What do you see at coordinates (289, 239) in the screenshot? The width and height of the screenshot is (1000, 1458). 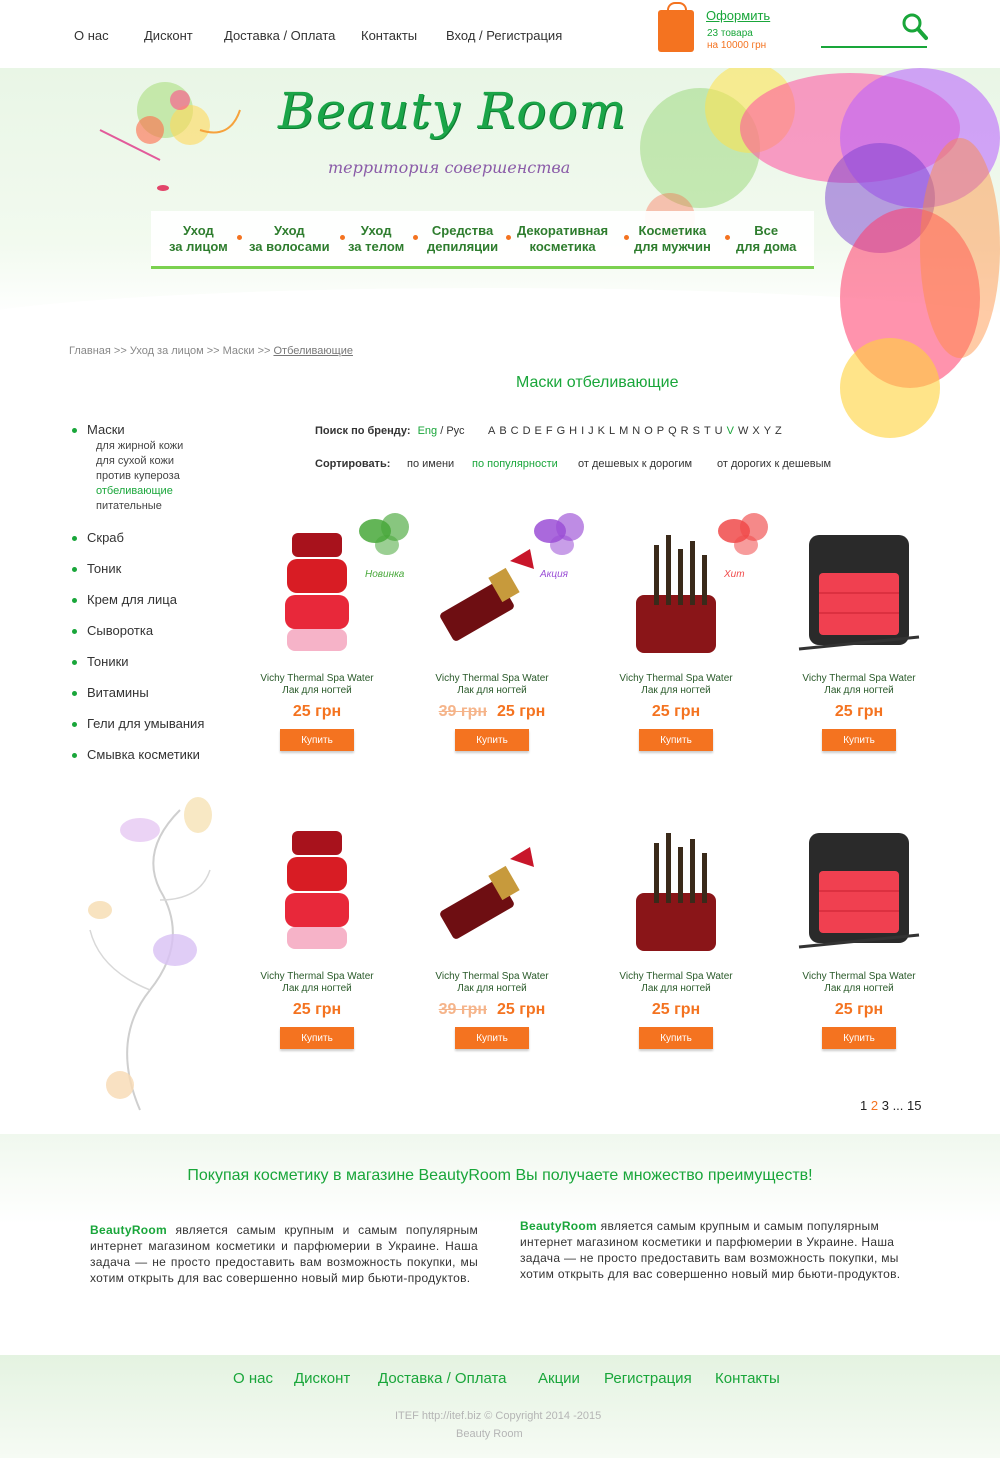 I see `cat-hair: Уход за волосами` at bounding box center [289, 239].